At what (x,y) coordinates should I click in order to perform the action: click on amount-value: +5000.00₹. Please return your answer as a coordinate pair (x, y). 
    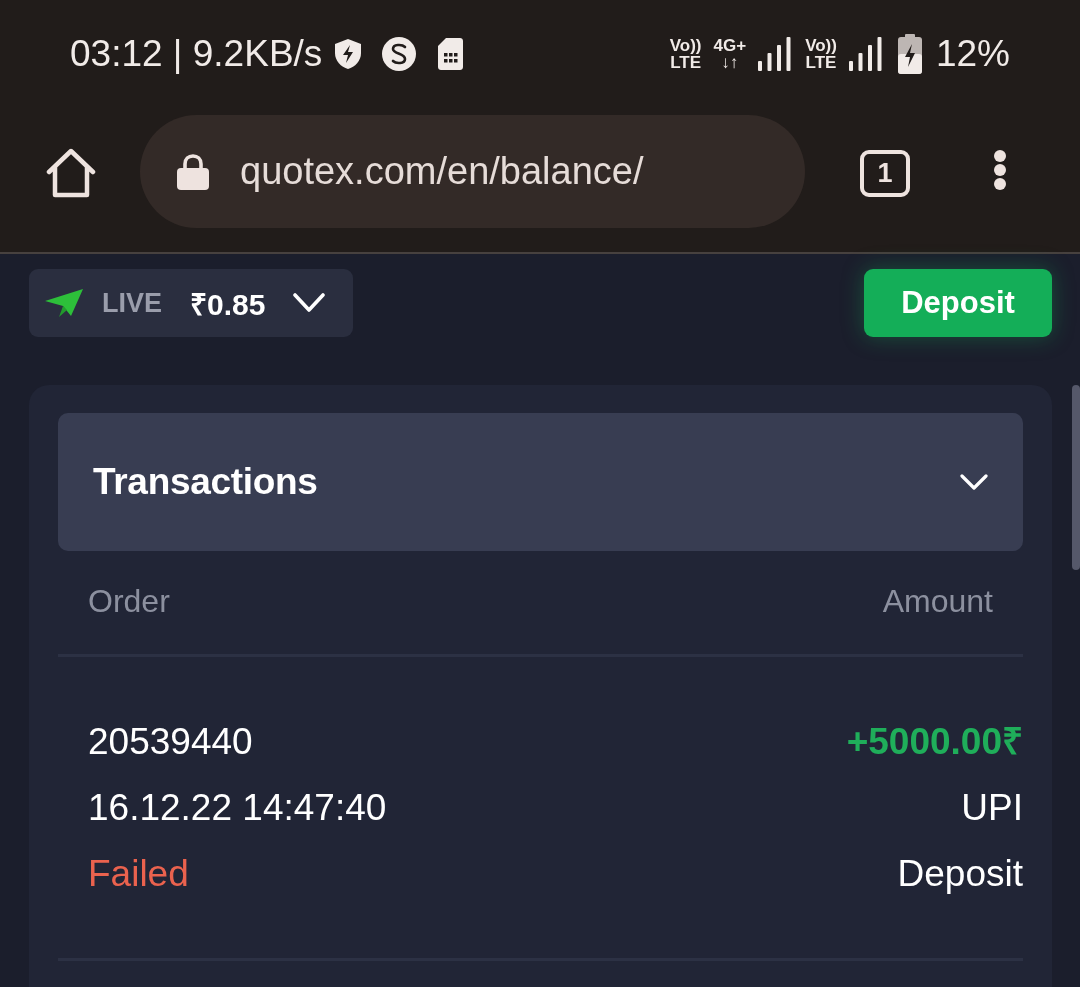
    Looking at the image, I should click on (934, 742).